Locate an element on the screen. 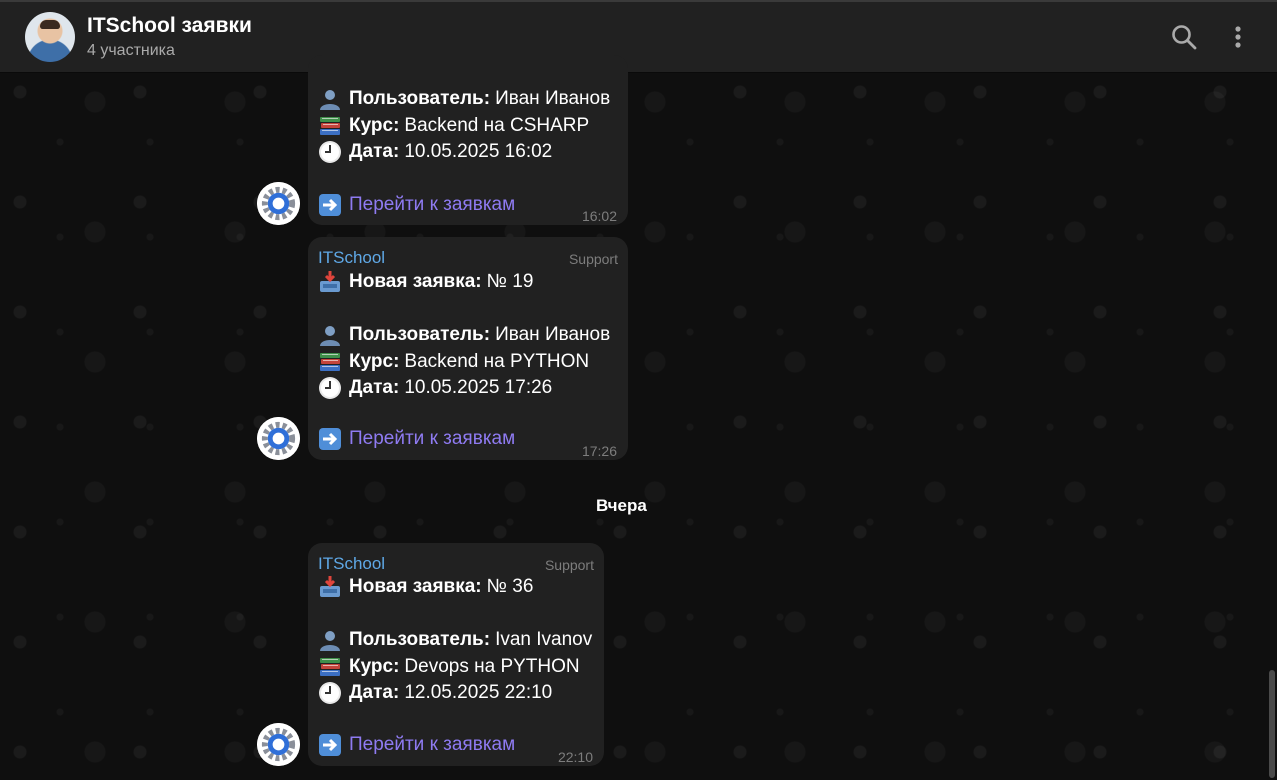 The height and width of the screenshot is (780, 1277). date-separator: Вчера is located at coordinates (621, 505).